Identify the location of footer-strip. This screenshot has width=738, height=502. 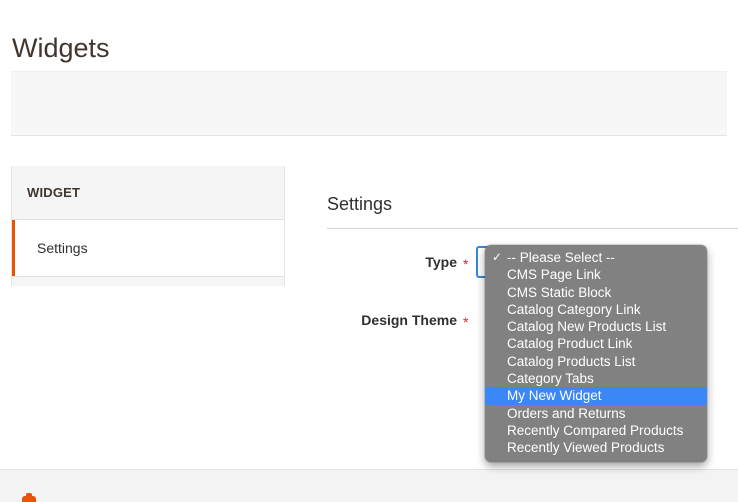
(369, 485).